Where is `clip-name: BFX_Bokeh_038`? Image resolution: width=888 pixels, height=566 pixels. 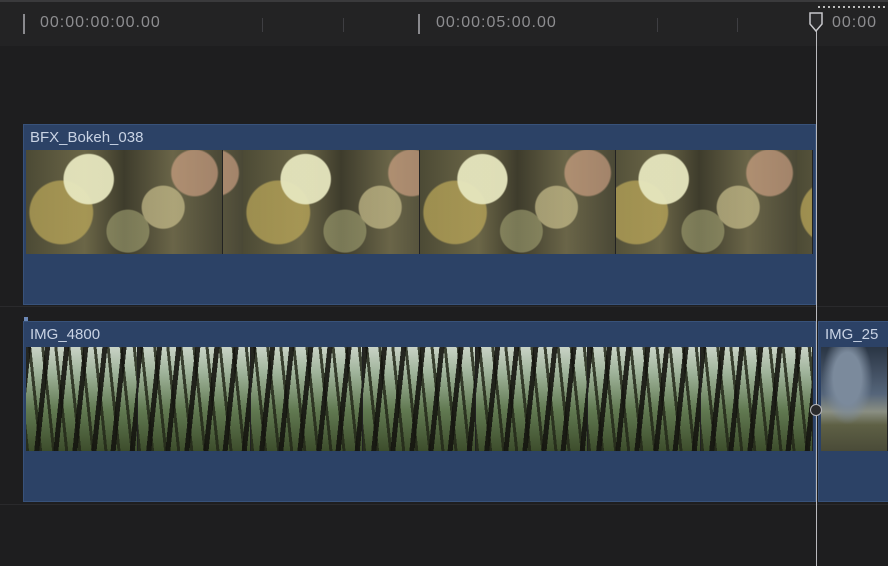 clip-name: BFX_Bokeh_038 is located at coordinates (87, 137).